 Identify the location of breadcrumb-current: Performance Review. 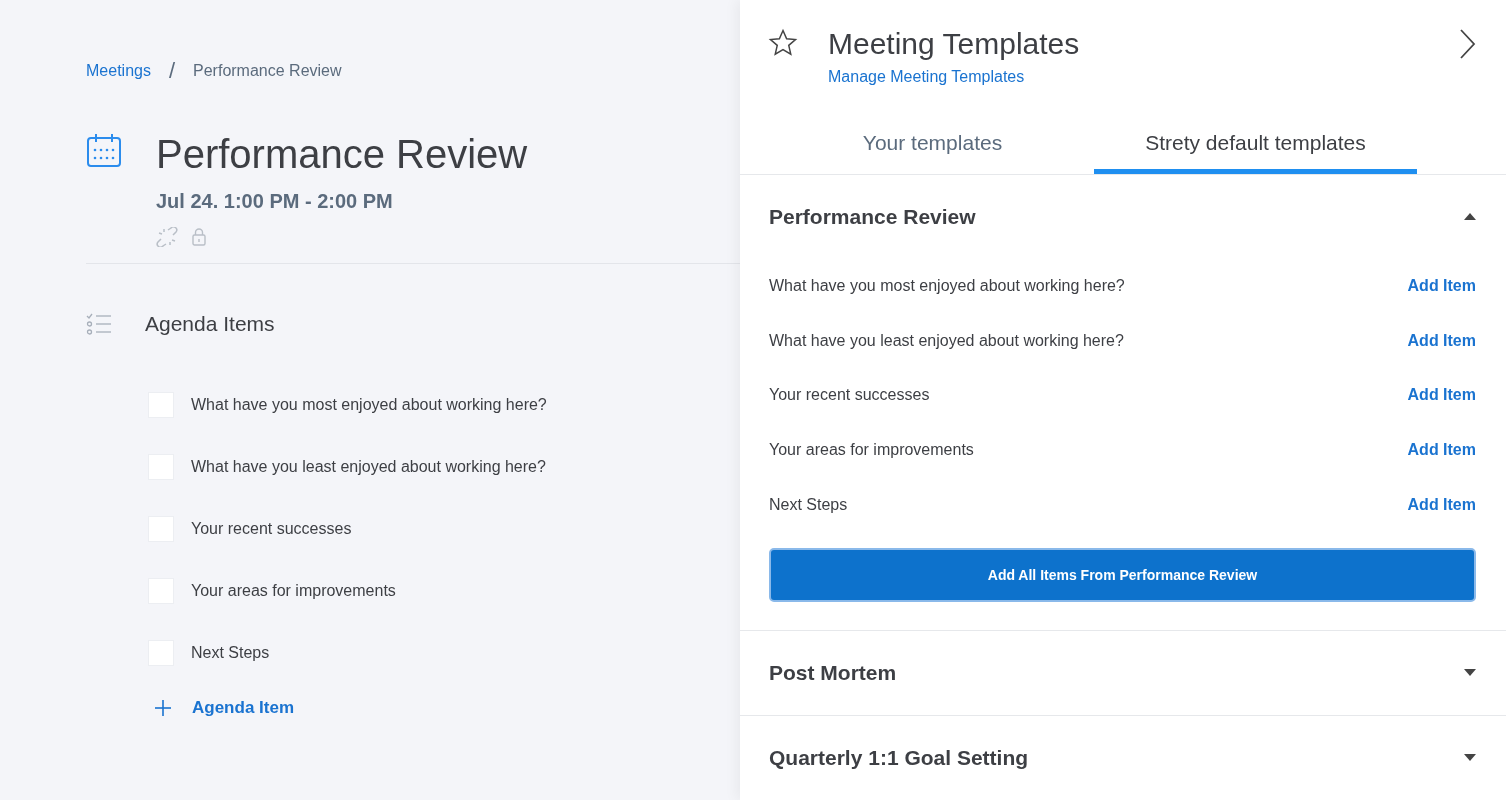
(267, 71).